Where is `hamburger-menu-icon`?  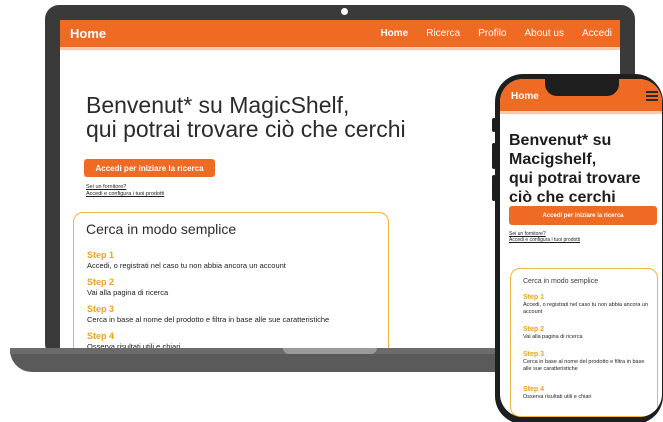 hamburger-menu-icon is located at coordinates (652, 96).